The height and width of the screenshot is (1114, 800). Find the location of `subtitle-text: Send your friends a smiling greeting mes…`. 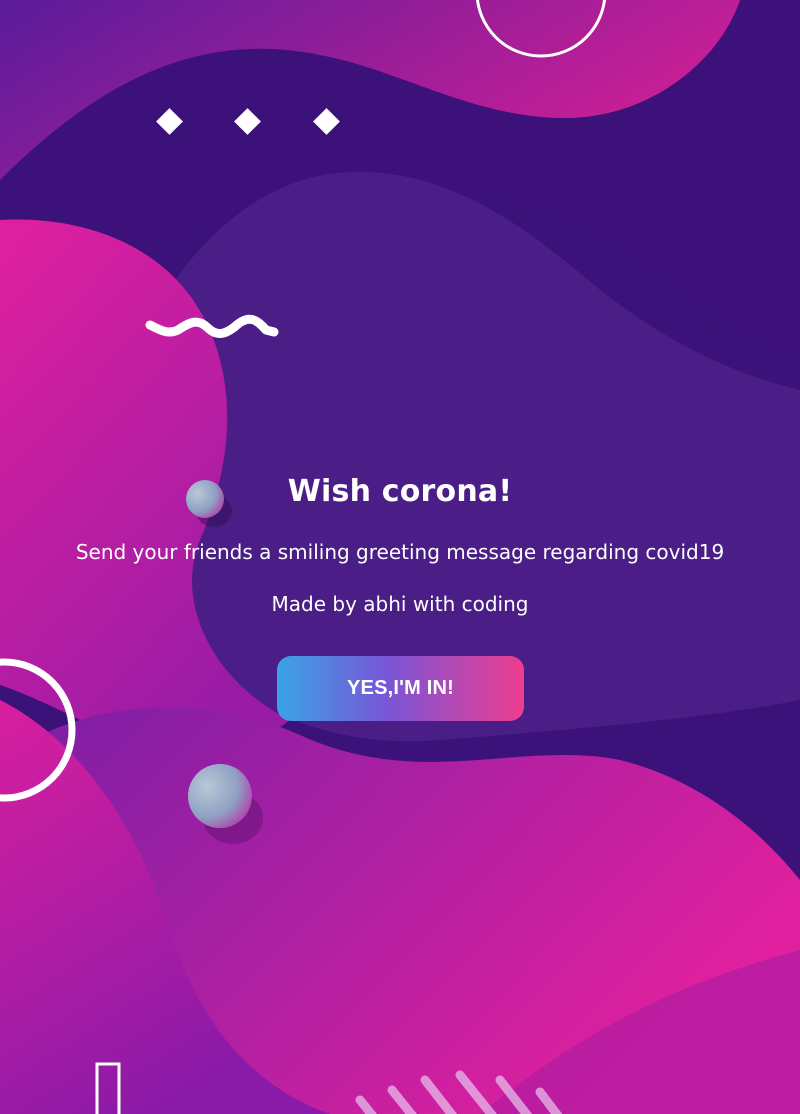

subtitle-text: Send your friends a smiling greeting mes… is located at coordinates (400, 552).